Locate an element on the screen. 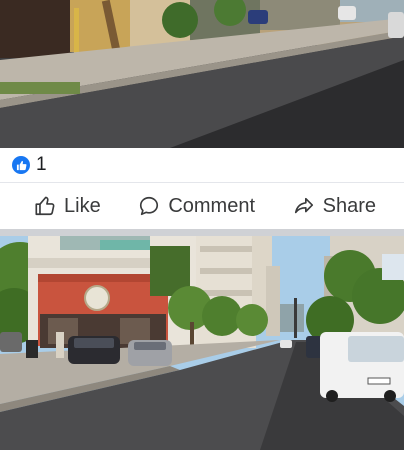  post-actions-bar: Like Comment Share is located at coordinates (202, 206).